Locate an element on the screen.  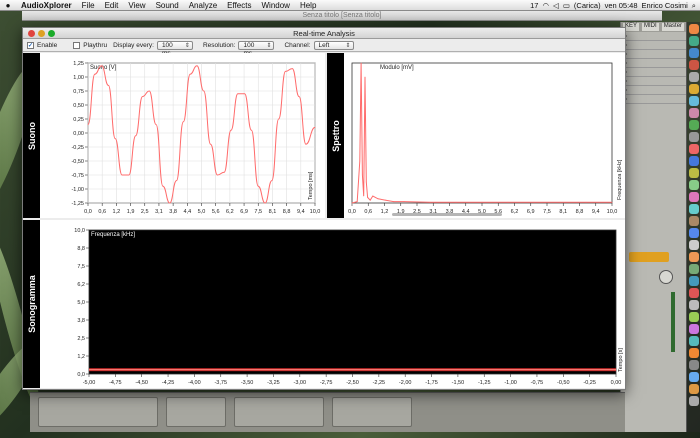
y-tick-label: 0,00 is located at coordinates (78, 134).